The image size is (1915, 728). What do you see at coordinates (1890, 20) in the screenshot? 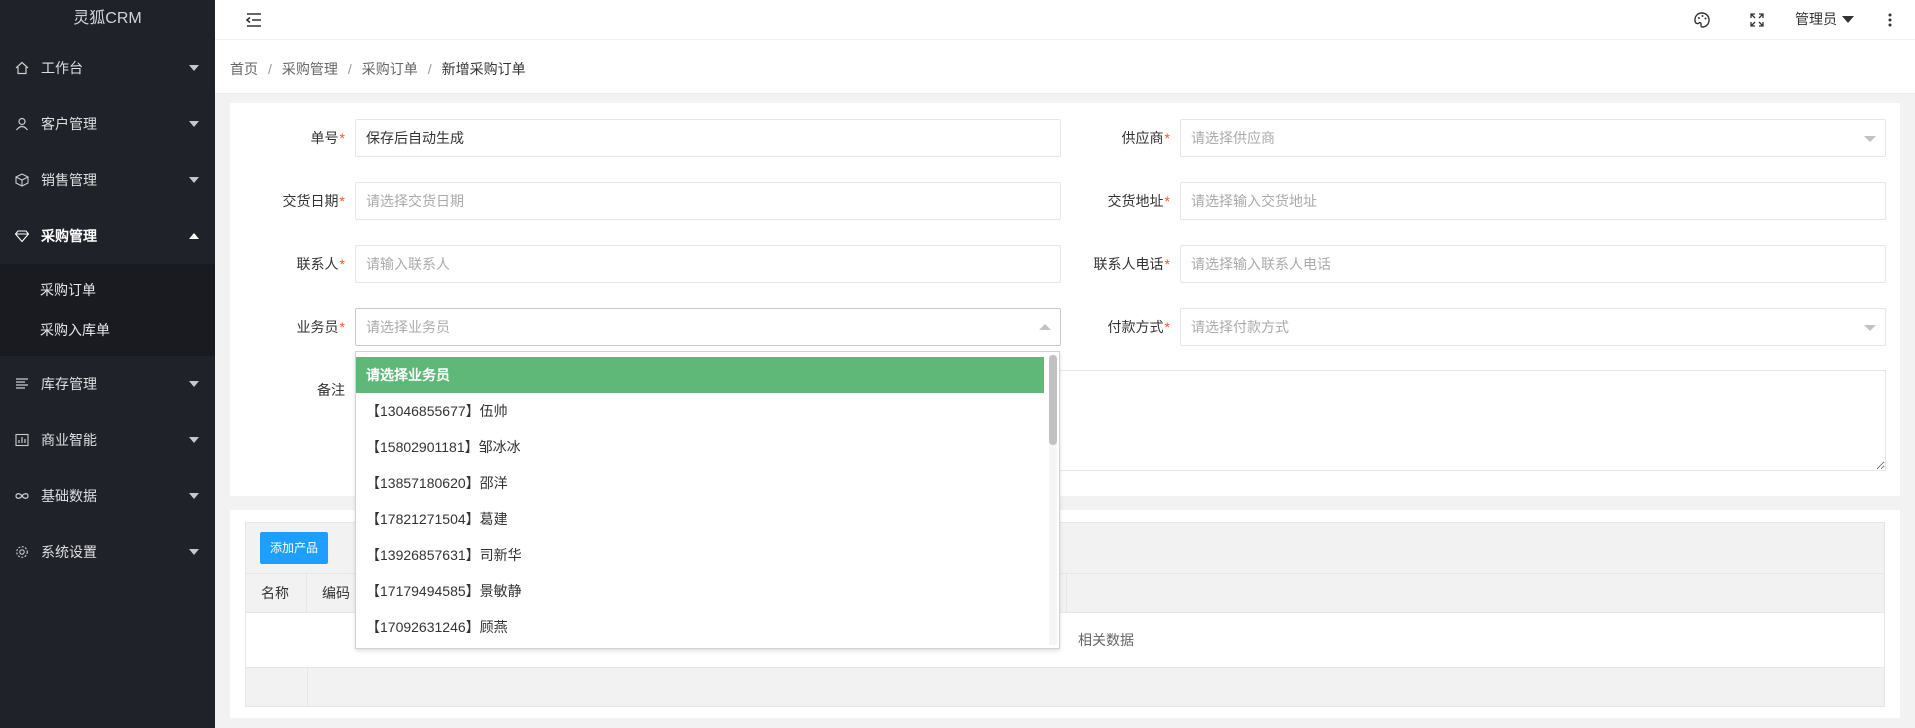
I see `more-vertical-icon` at bounding box center [1890, 20].